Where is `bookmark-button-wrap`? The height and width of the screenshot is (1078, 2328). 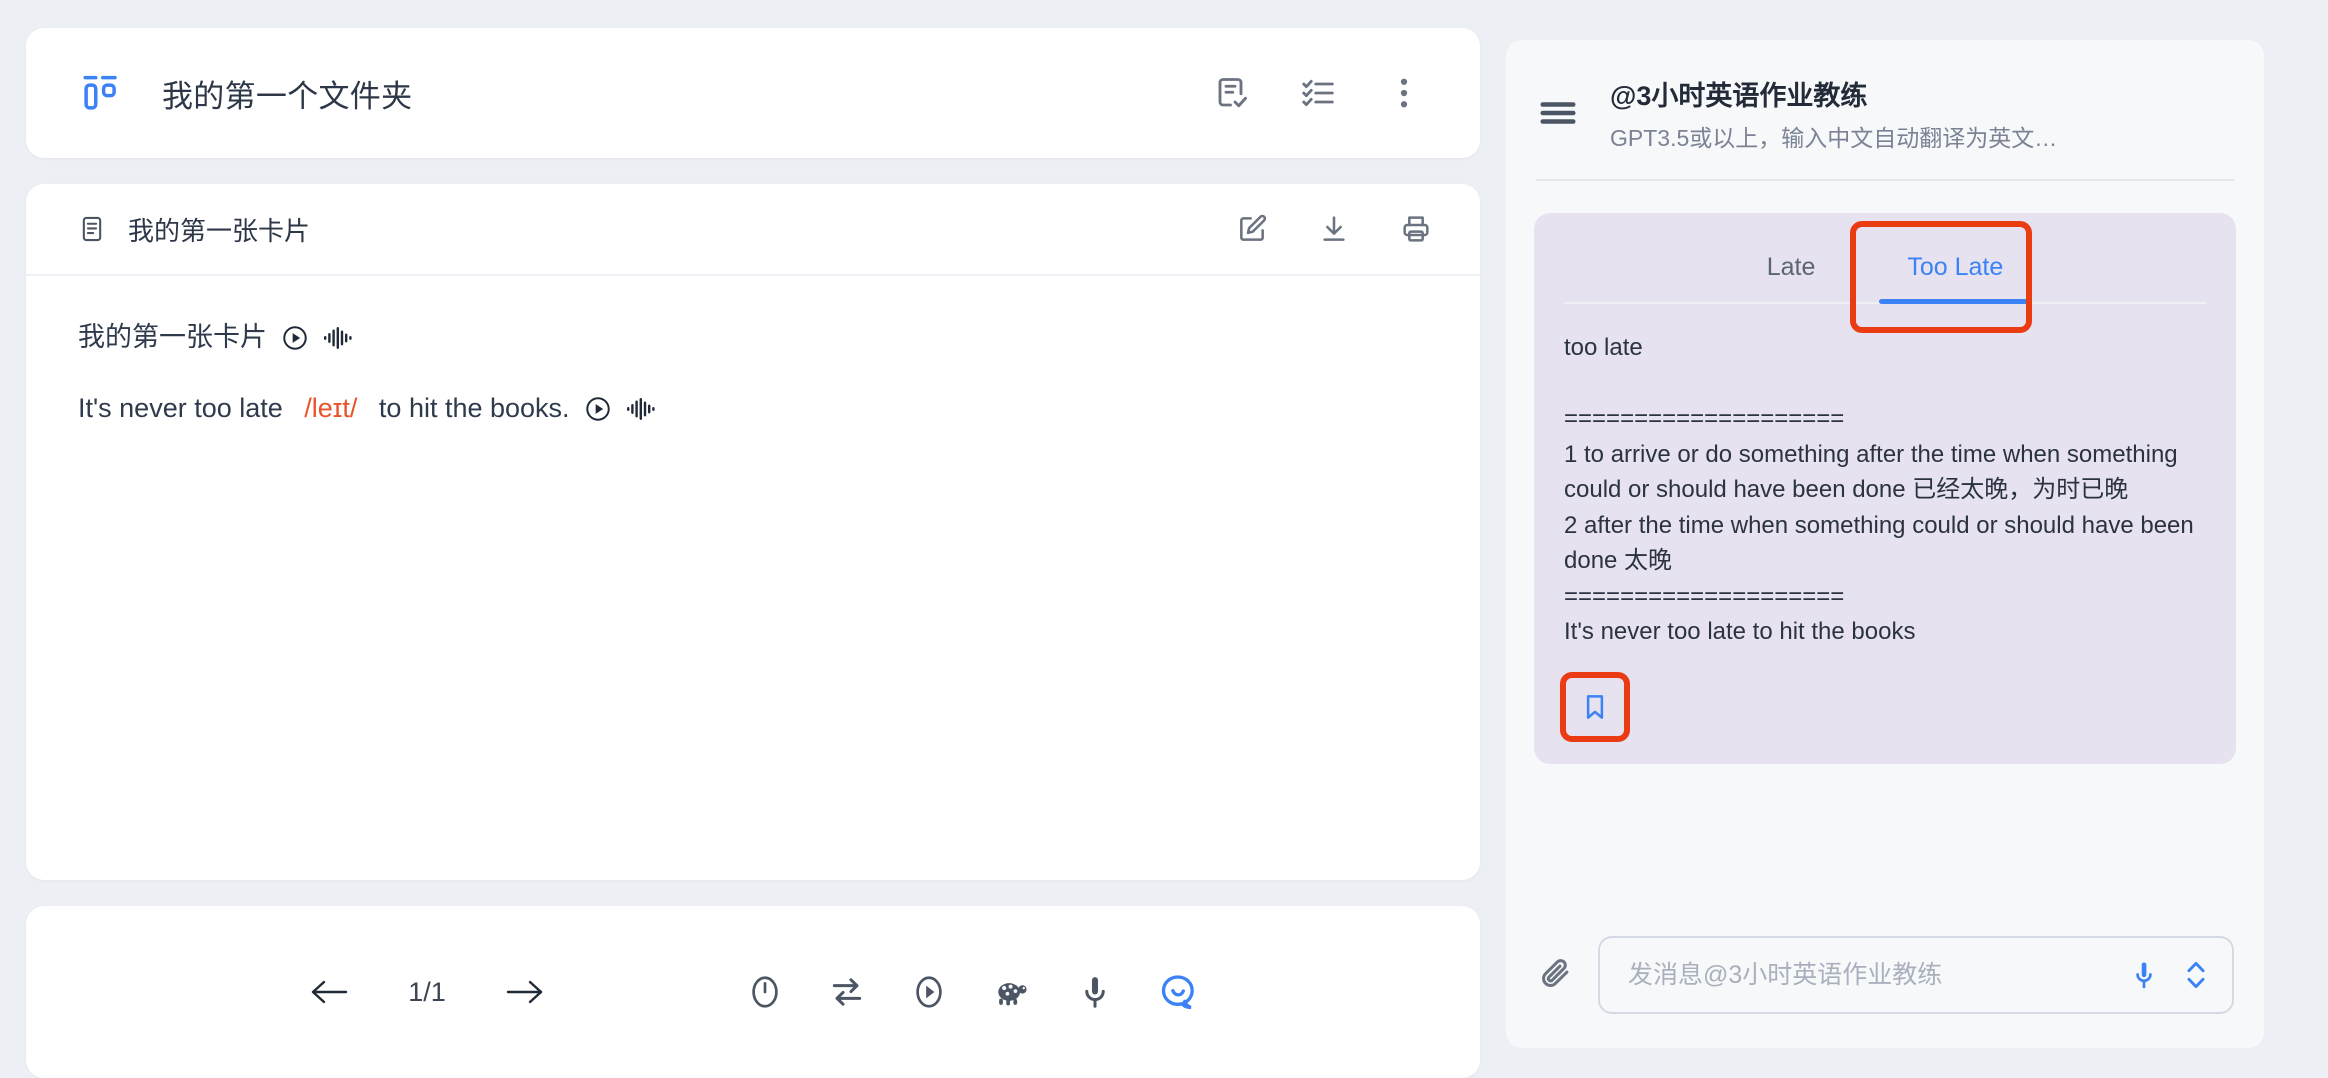 bookmark-button-wrap is located at coordinates (1595, 706).